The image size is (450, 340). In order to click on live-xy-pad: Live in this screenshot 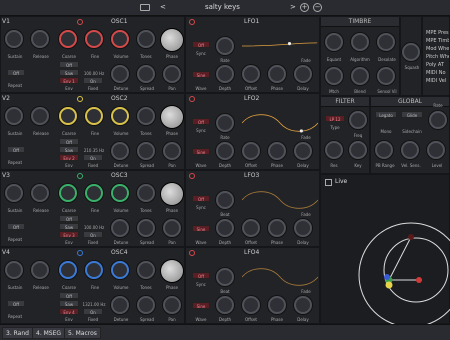, I will do `click(385, 249)`.